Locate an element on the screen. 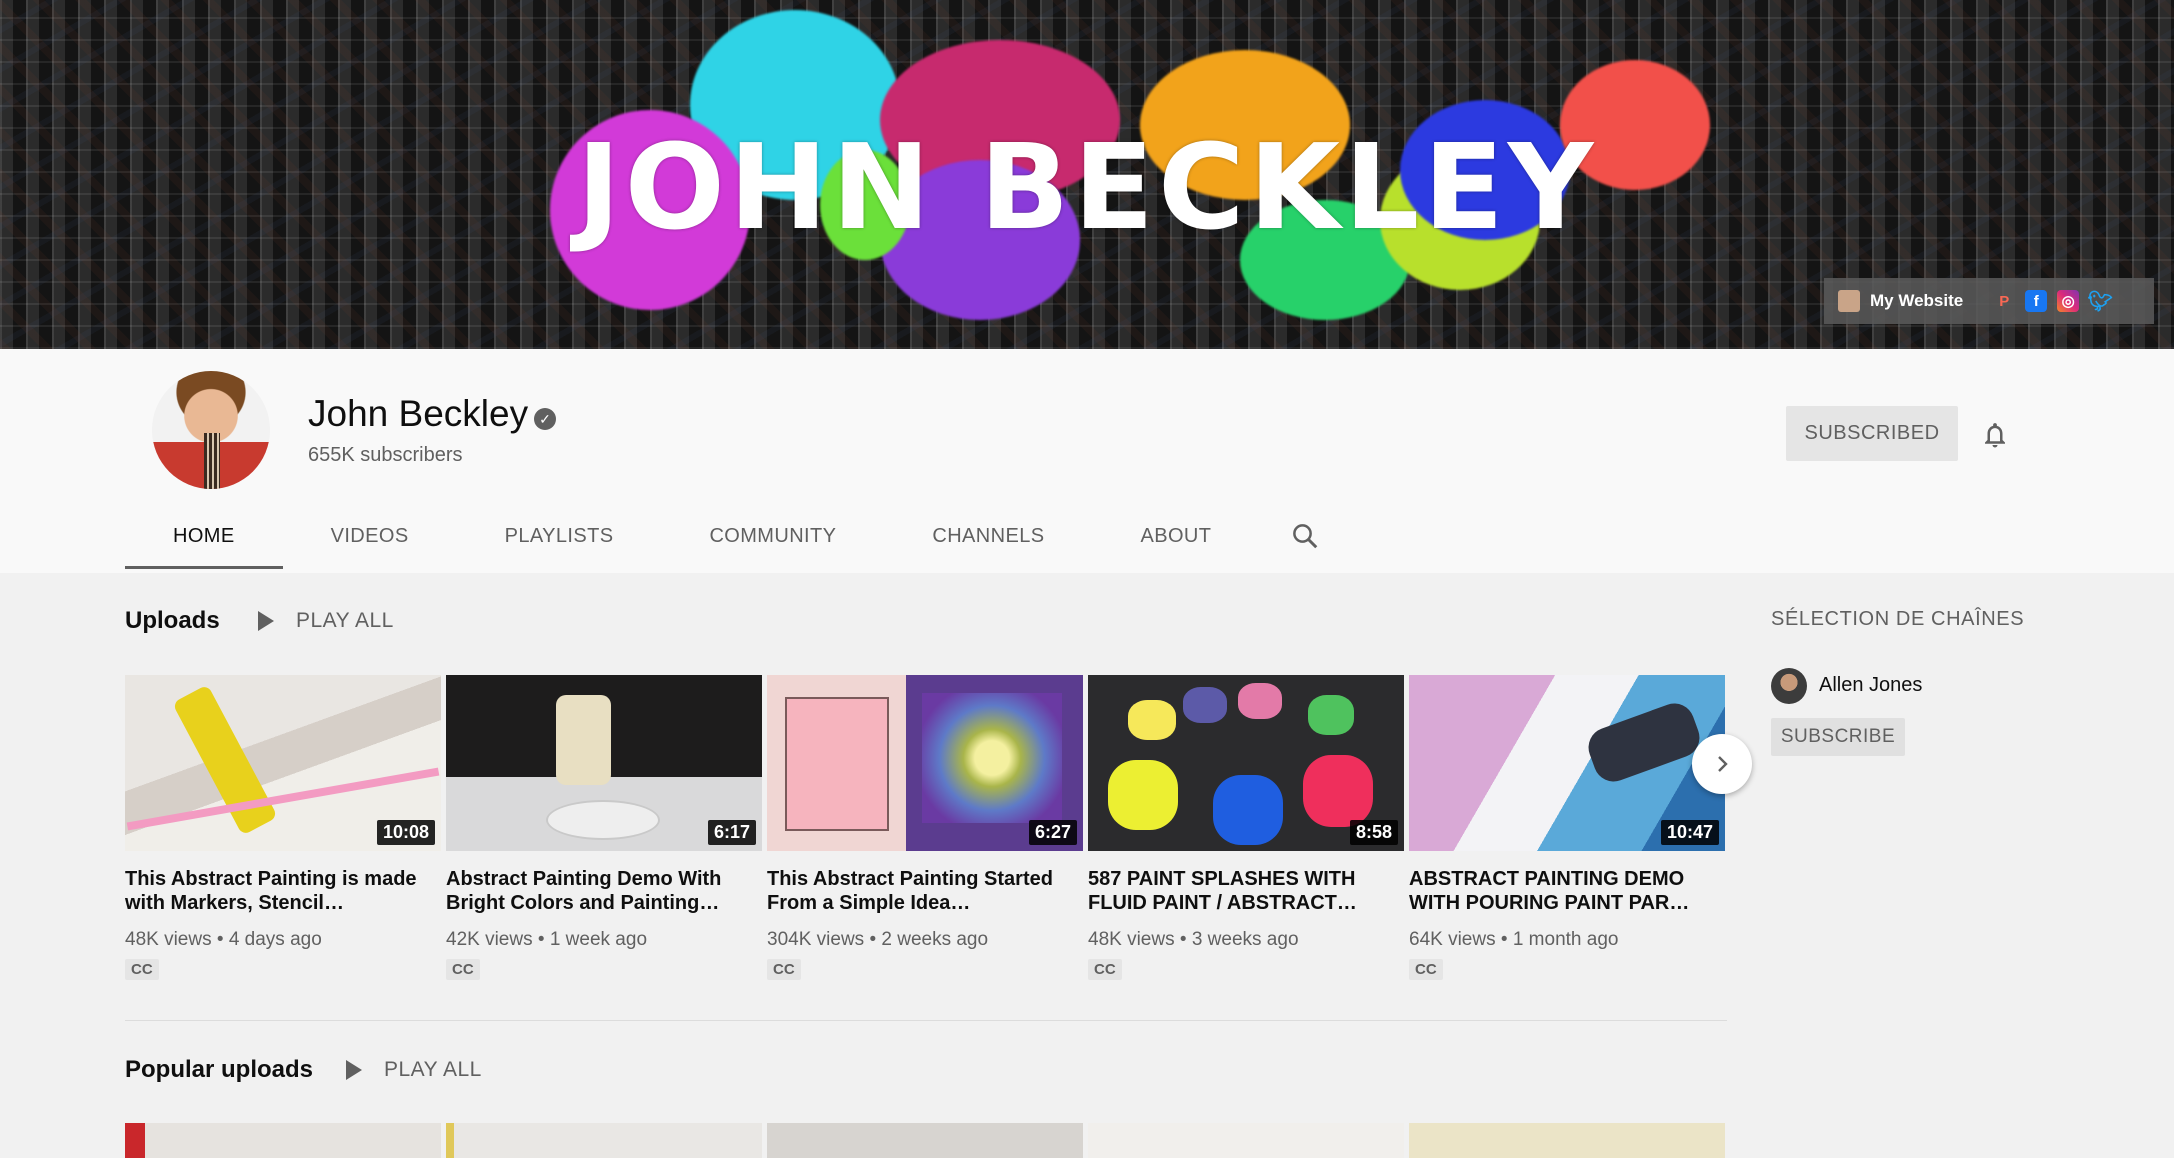 The height and width of the screenshot is (1158, 2174). verified-check-icon: ✓ is located at coordinates (545, 419).